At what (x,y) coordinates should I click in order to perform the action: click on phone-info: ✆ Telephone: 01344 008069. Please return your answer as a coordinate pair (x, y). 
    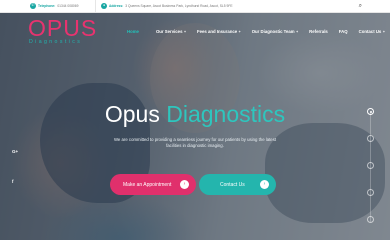
    Looking at the image, I should click on (48, 6).